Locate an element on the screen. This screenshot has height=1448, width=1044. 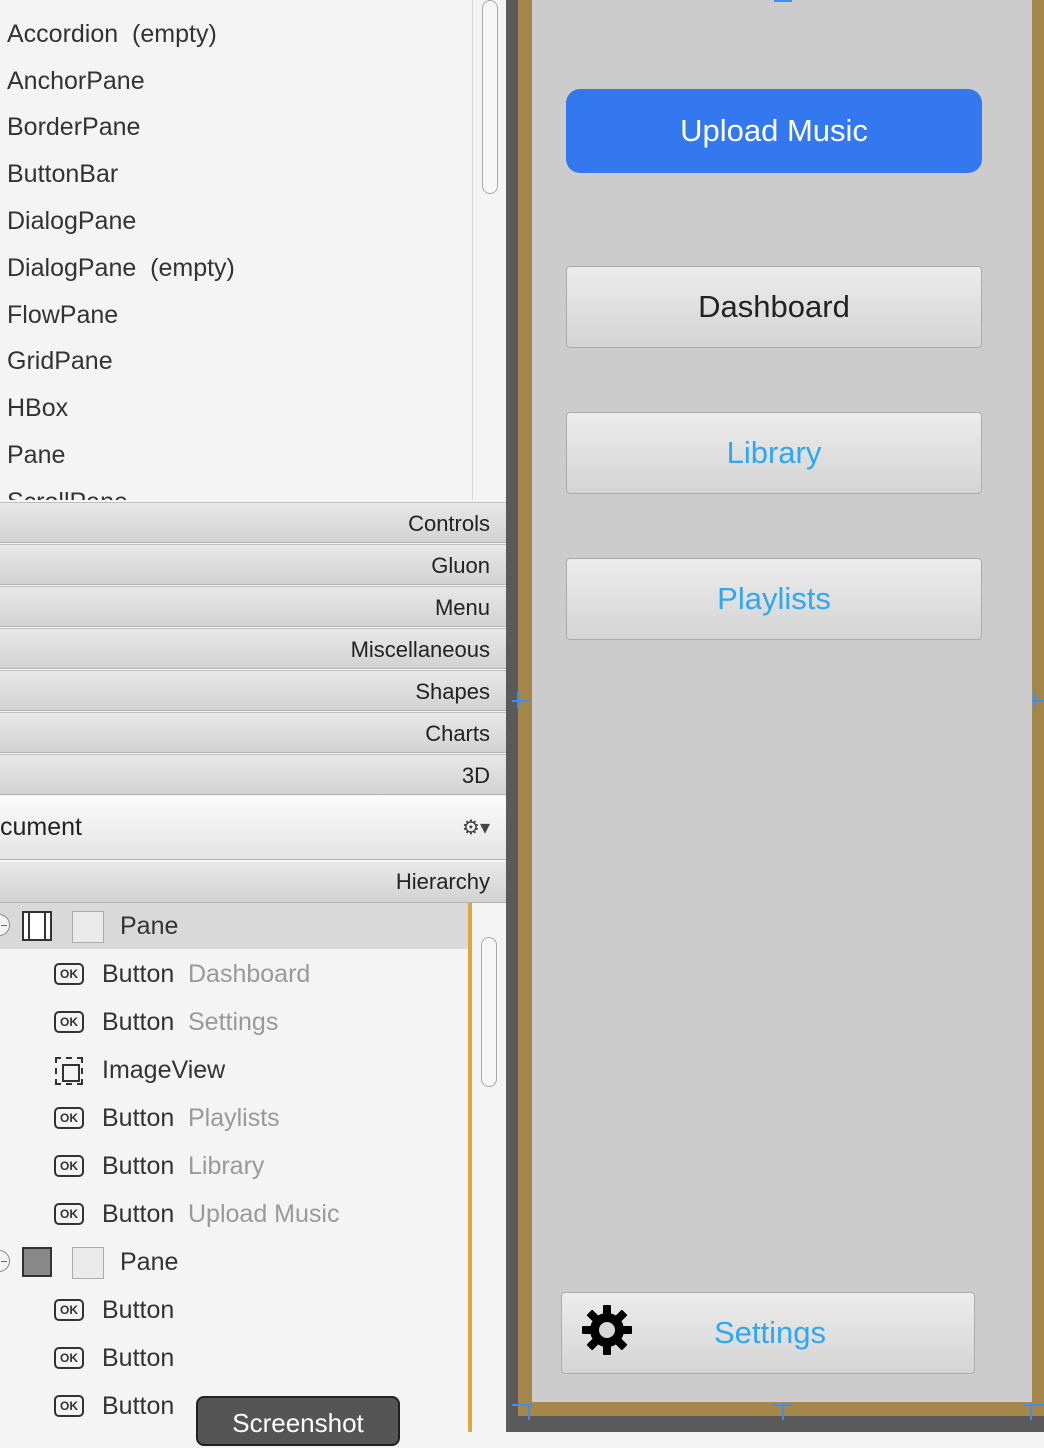
tree-row: OK Button Playlists is located at coordinates (234, 1118).